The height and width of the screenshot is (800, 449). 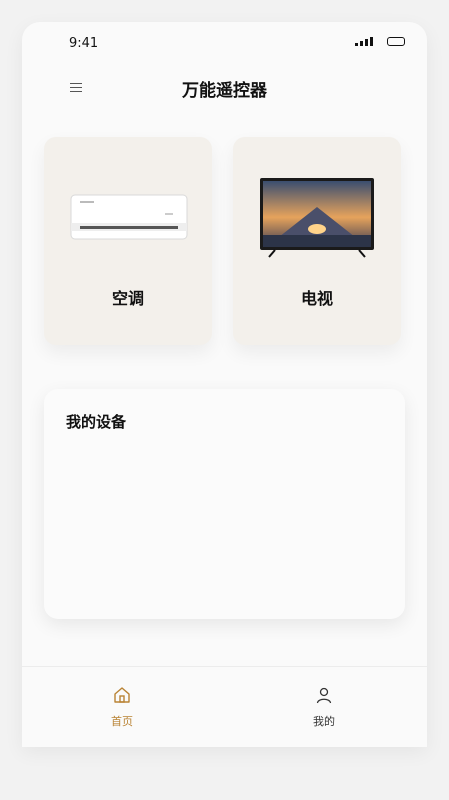 What do you see at coordinates (324, 707) in the screenshot?
I see `tab-mine: 我的` at bounding box center [324, 707].